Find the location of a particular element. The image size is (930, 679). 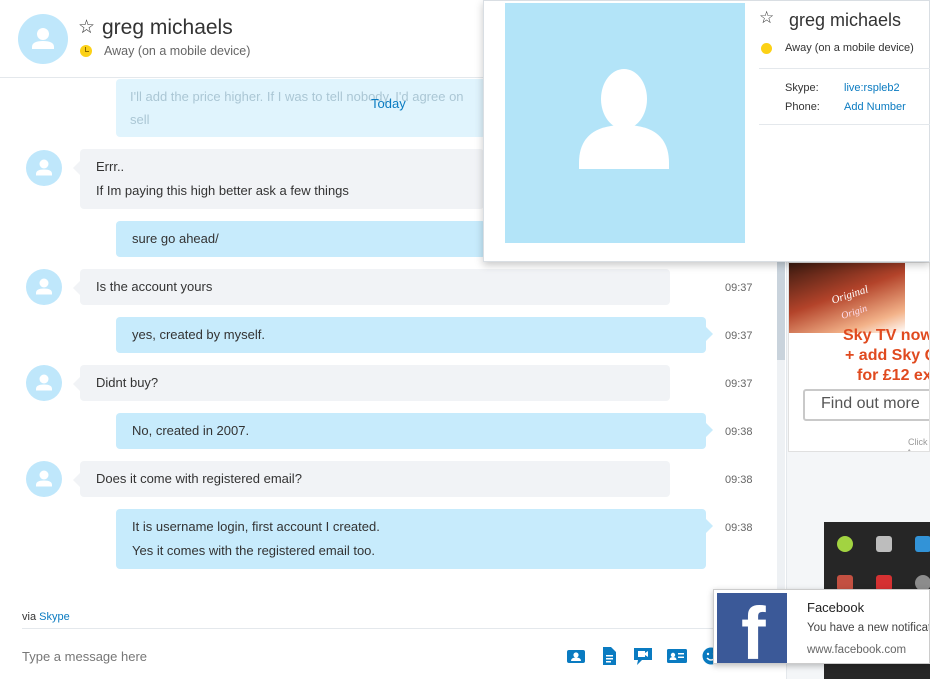

outgoing-message: yes, created by myself. is located at coordinates (414, 335).